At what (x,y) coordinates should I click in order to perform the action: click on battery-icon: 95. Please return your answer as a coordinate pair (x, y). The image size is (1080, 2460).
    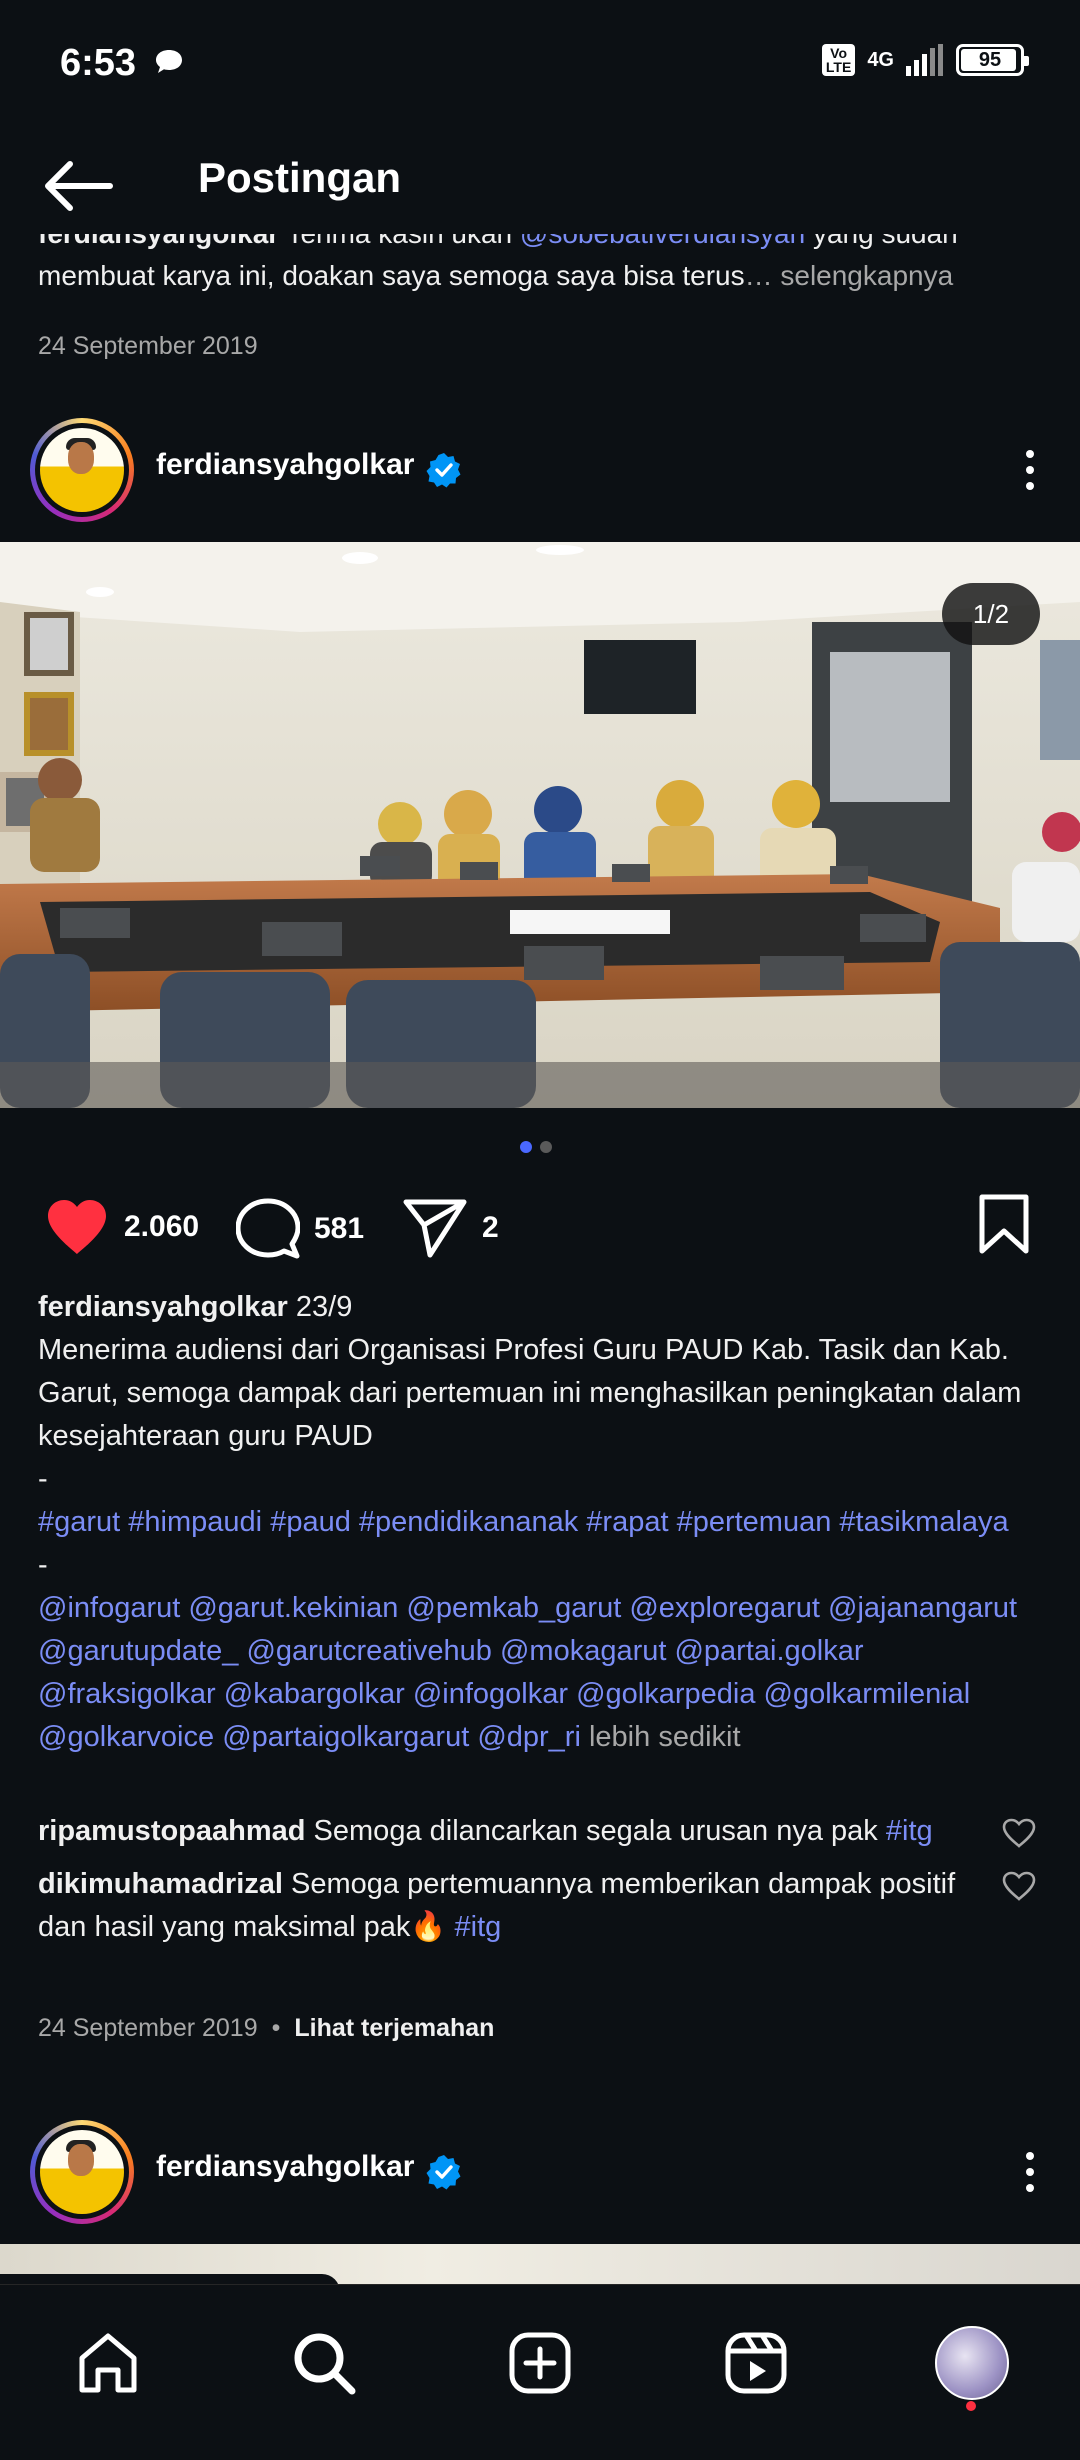
    Looking at the image, I should click on (992, 60).